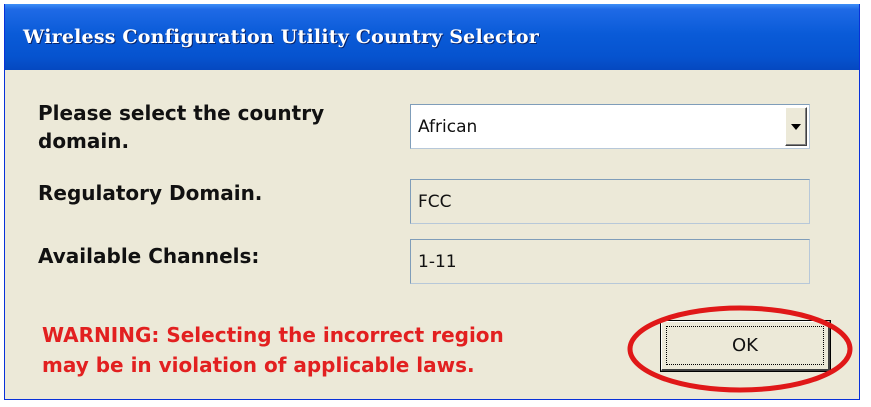 The height and width of the screenshot is (407, 871). I want to click on warning-line-2: may be in violation of applicable laws., so click(258, 365).